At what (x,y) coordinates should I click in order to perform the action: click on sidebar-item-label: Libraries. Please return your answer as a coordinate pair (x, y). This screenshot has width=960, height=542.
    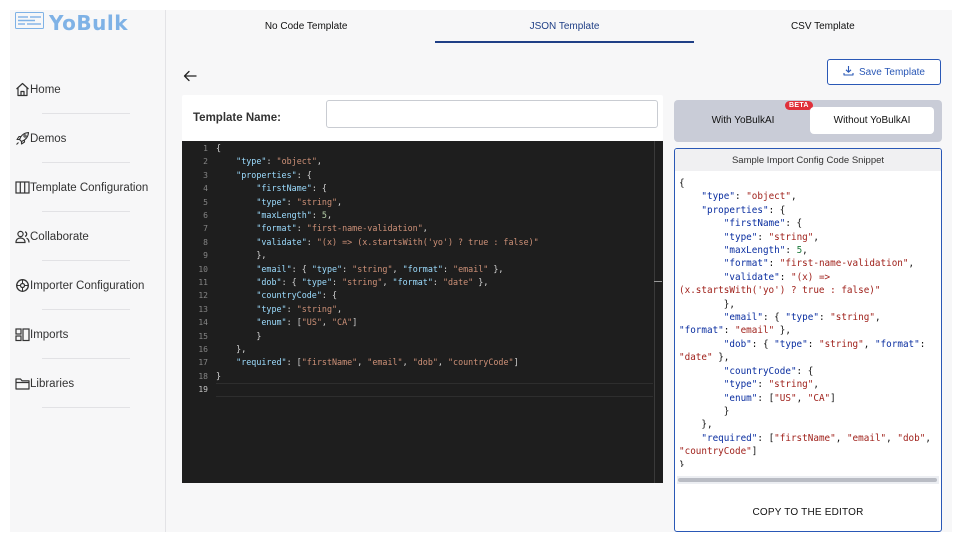
    Looking at the image, I should click on (52, 383).